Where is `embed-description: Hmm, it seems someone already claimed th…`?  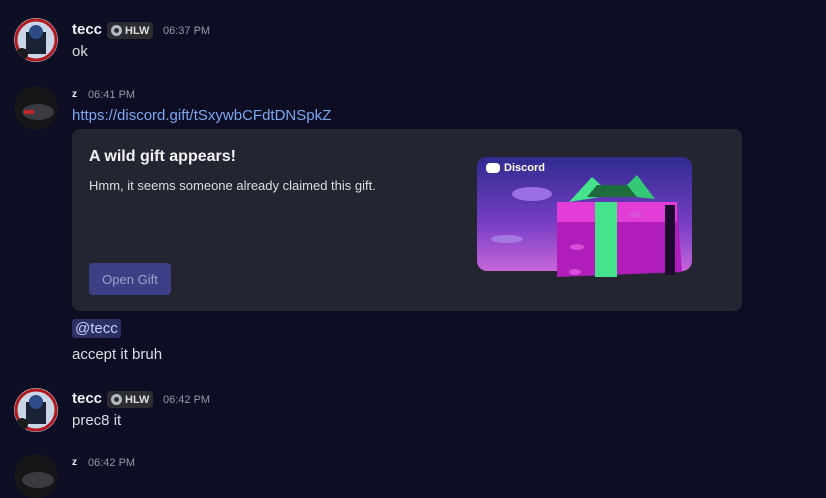 embed-description: Hmm, it seems someone already claimed th… is located at coordinates (232, 185).